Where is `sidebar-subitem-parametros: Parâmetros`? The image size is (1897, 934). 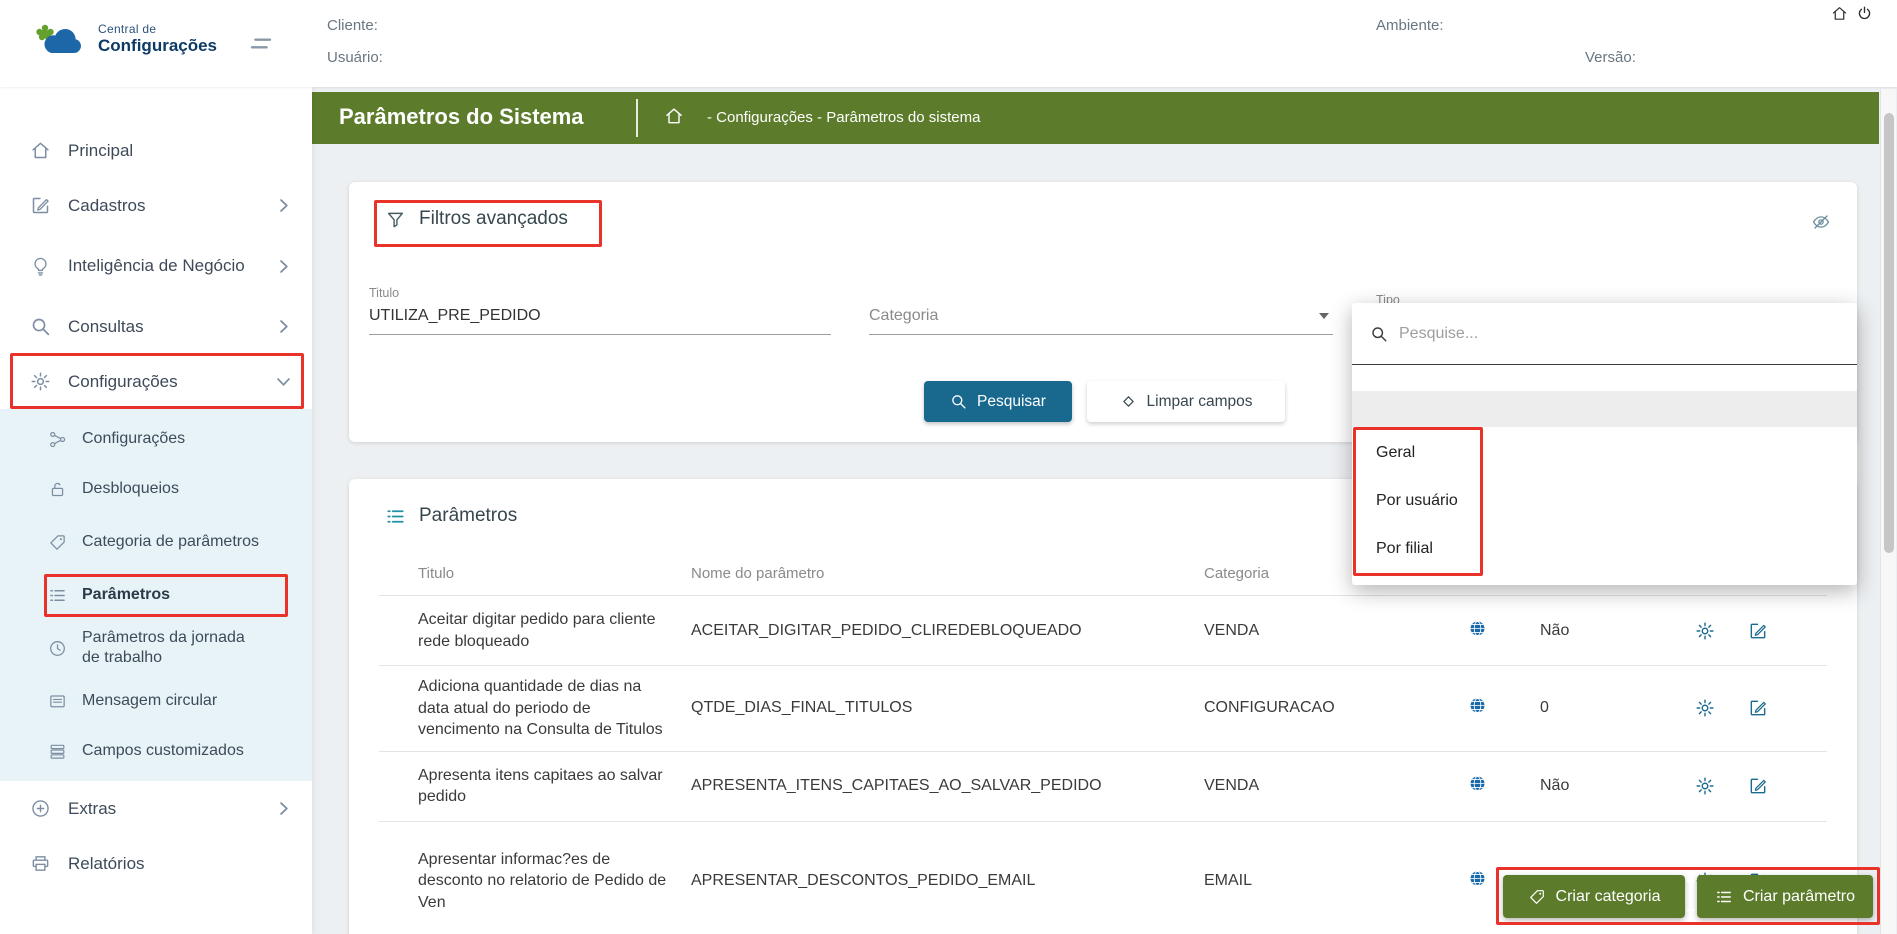 sidebar-subitem-parametros: Parâmetros is located at coordinates (156, 595).